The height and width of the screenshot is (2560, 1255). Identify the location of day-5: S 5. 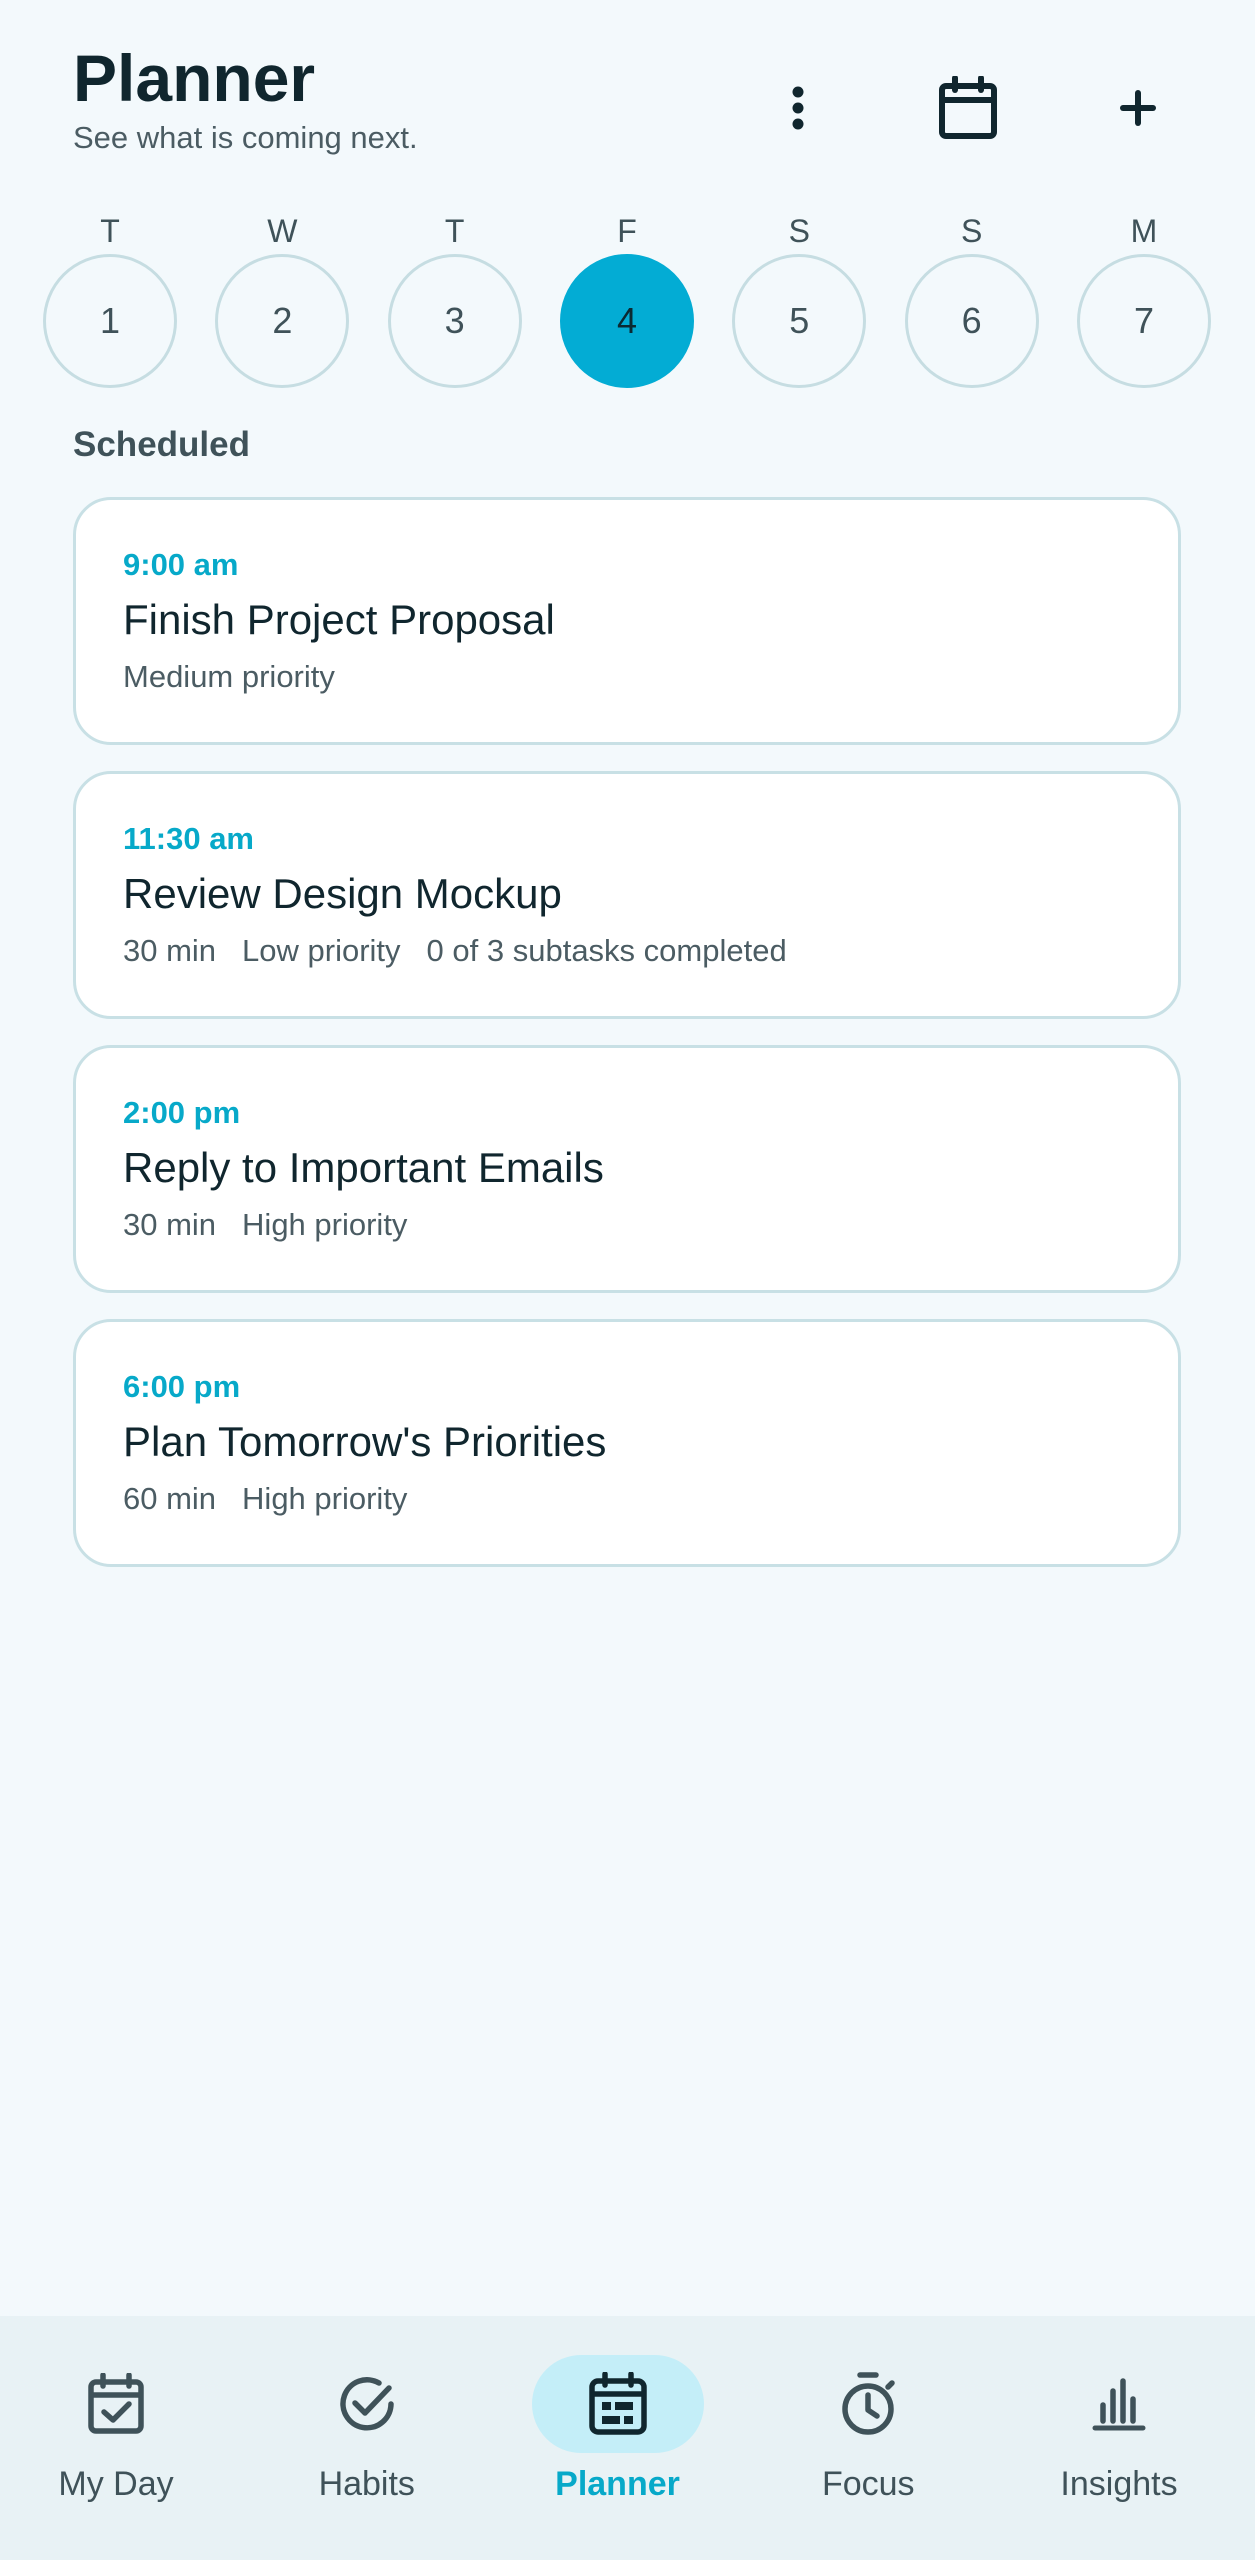
(799, 299).